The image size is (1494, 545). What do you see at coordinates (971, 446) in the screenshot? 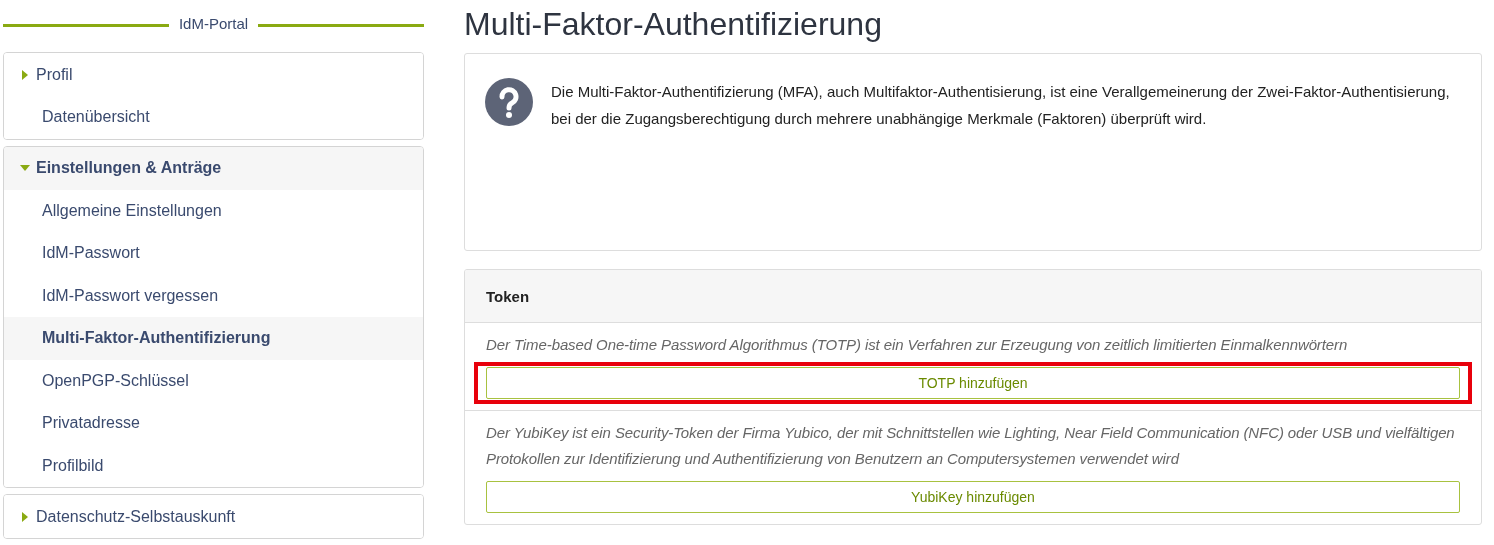
I see `token-description: Der YubiKey ist ein Security-Token der Firma Yubico, der mit Schnittstellen wie Lighting, Near Field Communication (NFC) oder USB und vielfältigen Protokollen zur Identifizierung und Authentifizierung von Benutzern an Computersystemen verwendet wird` at bounding box center [971, 446].